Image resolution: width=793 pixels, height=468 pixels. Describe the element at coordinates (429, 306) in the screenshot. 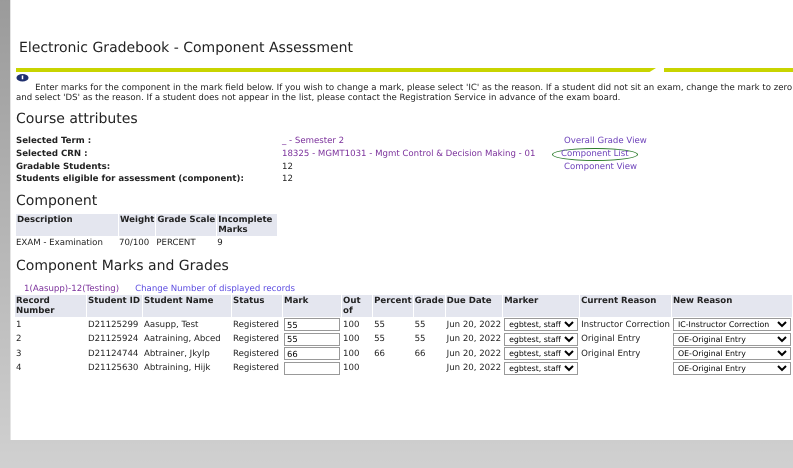

I see `column-header: Grade` at that location.